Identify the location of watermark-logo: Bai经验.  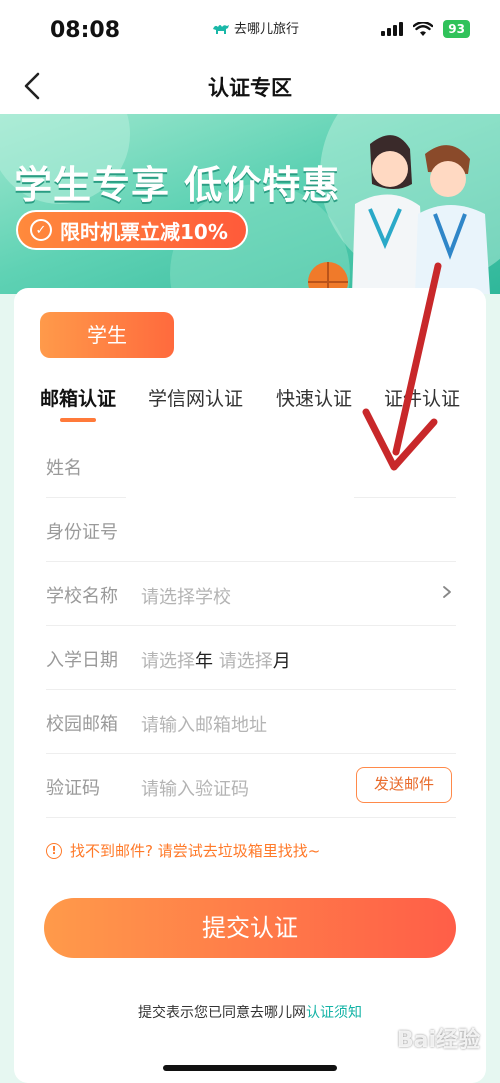
(438, 1040).